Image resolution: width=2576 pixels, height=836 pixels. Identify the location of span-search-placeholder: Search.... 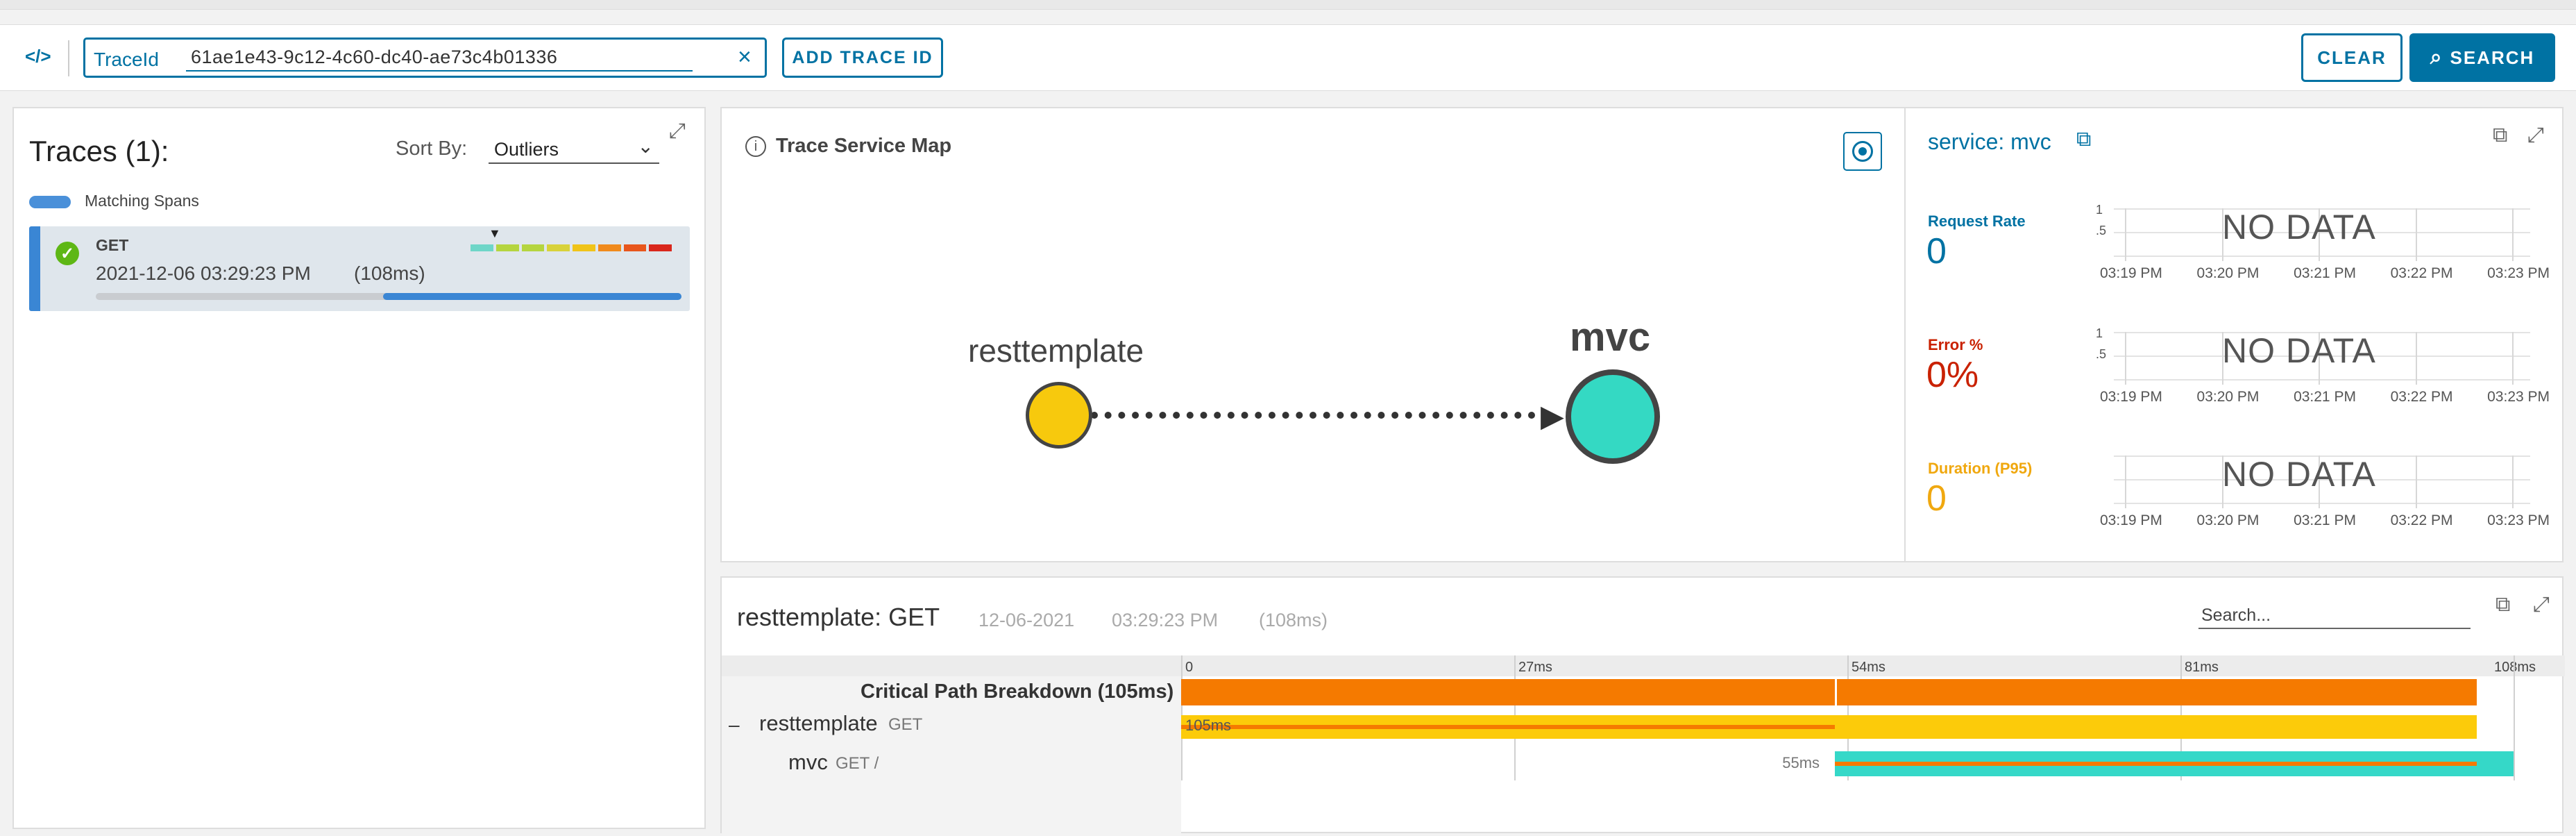
(2236, 615).